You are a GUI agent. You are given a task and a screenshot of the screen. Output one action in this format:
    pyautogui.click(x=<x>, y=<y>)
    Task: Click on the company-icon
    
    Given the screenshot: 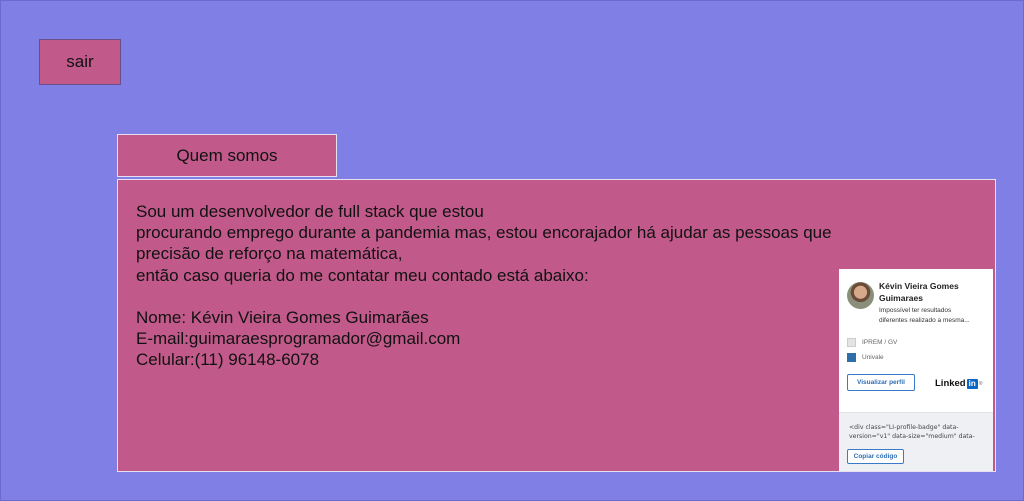 What is the action you would take?
    pyautogui.click(x=851, y=342)
    